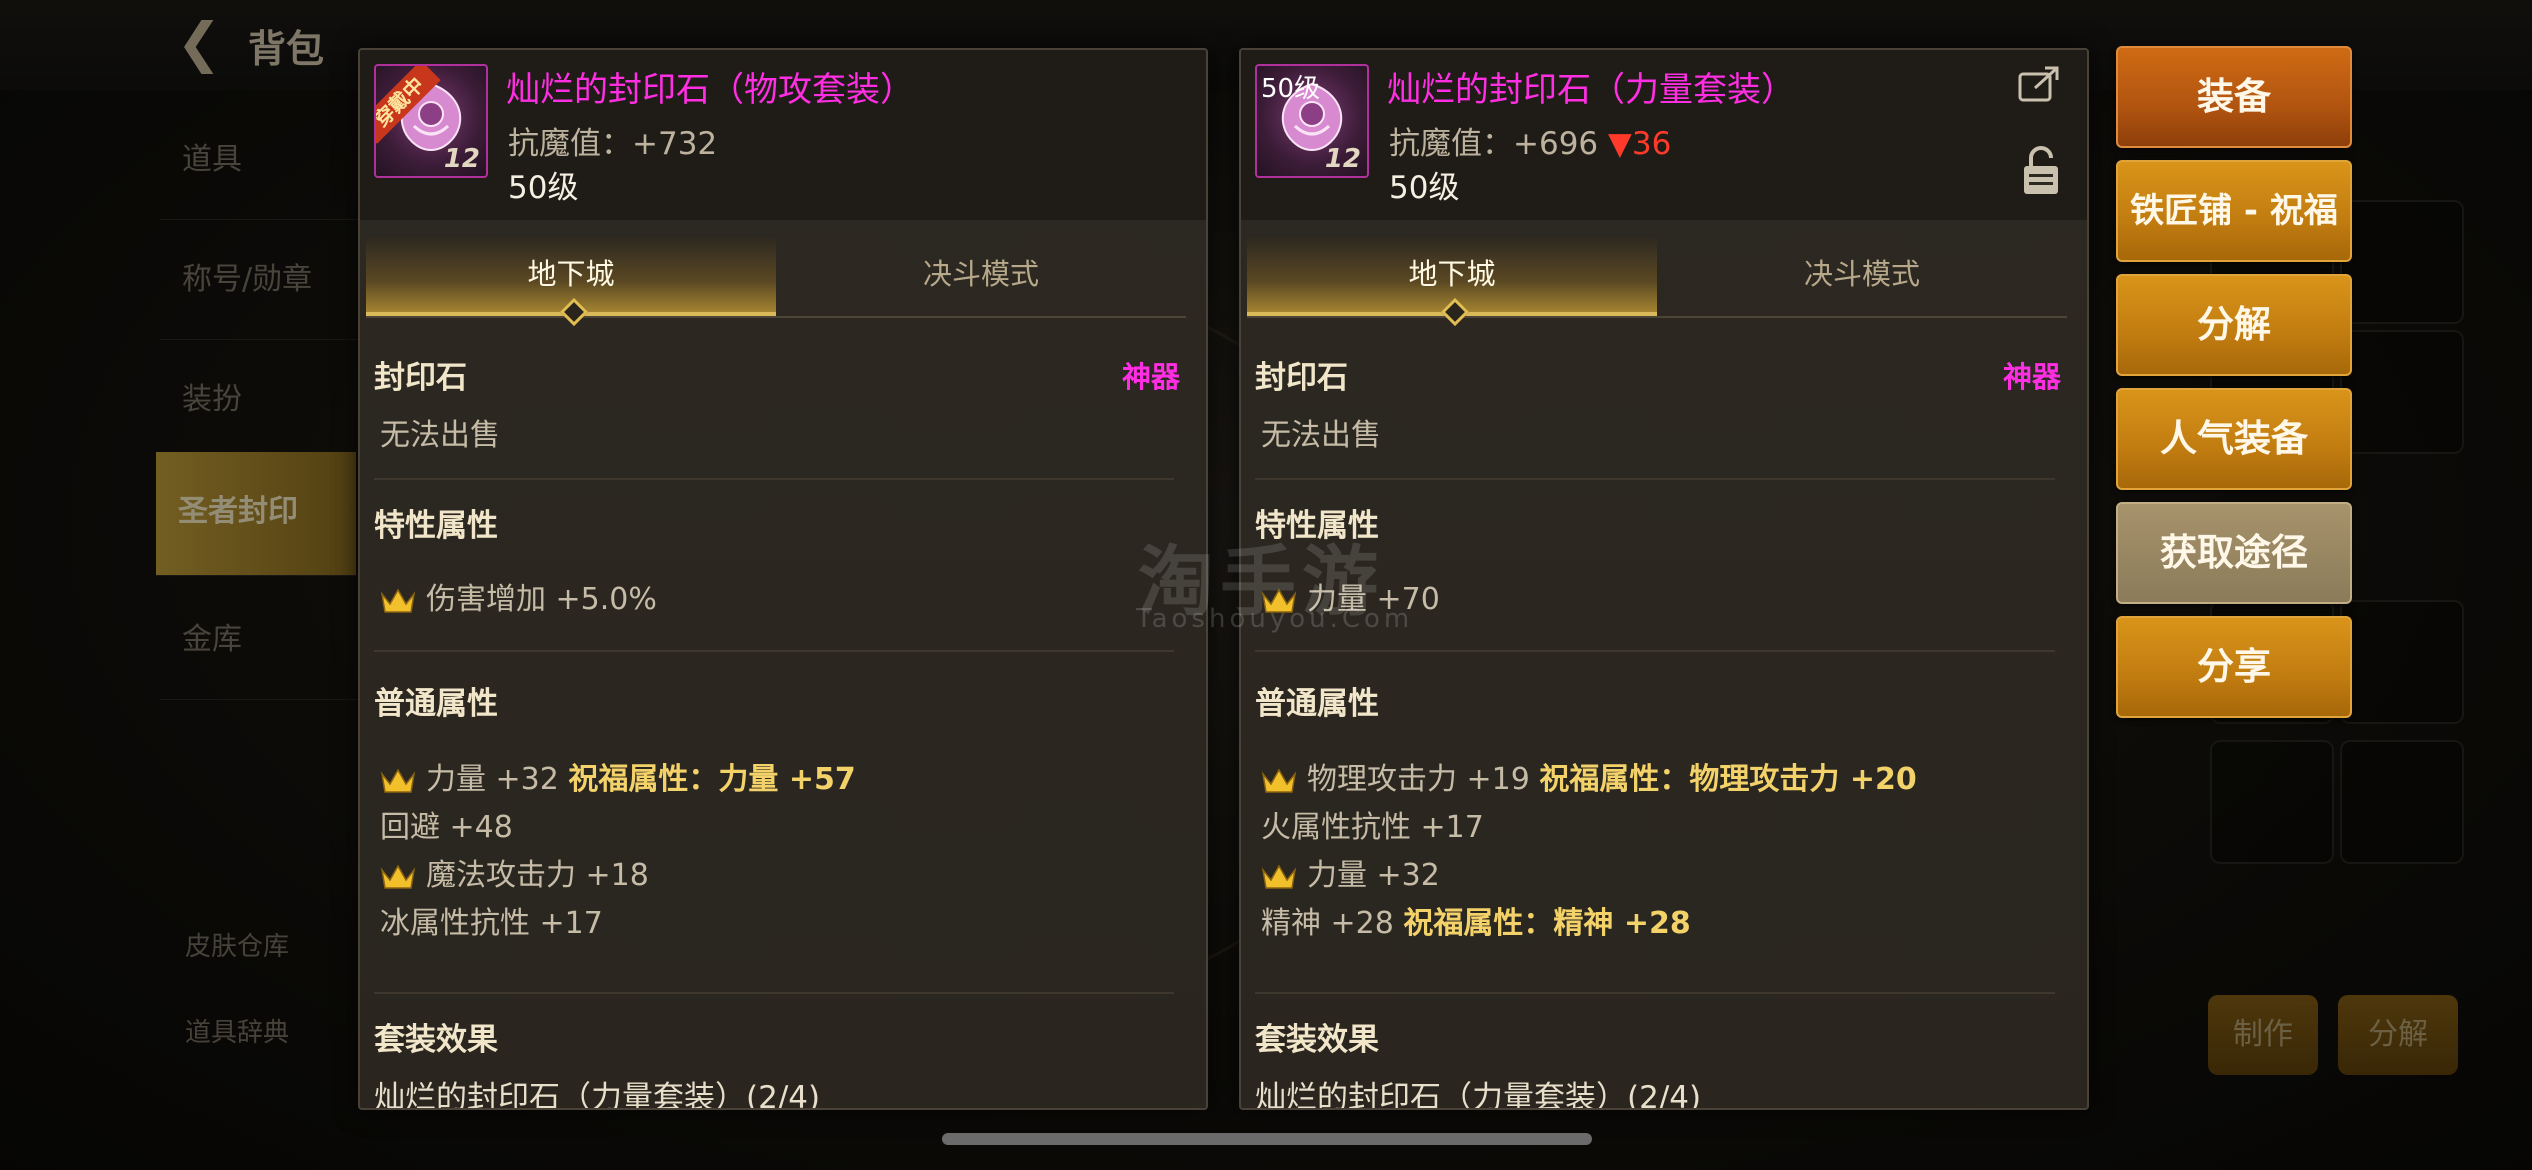 This screenshot has height=1170, width=2532. What do you see at coordinates (1591, 90) in the screenshot?
I see `item-name: 灿烂的封印石（力量套装）` at bounding box center [1591, 90].